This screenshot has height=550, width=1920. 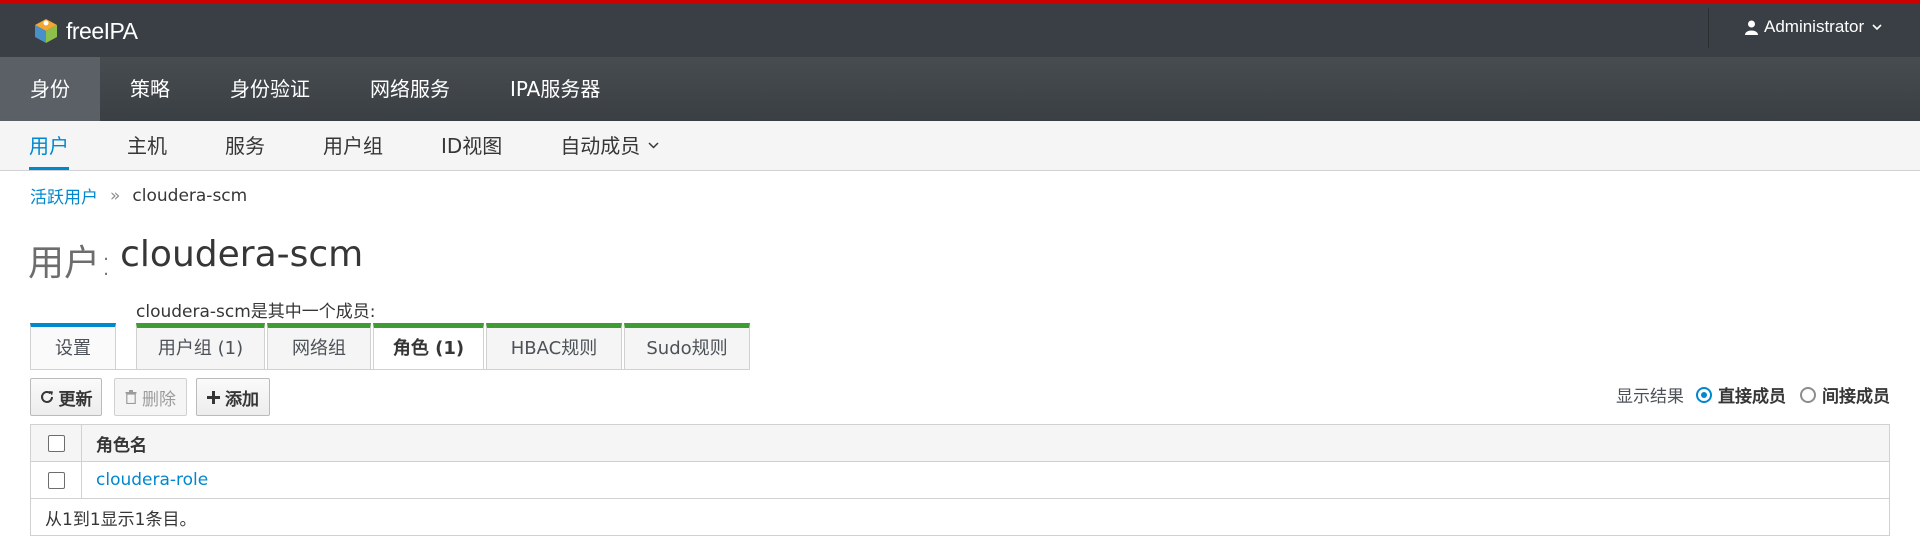 I want to click on masthead: freeIPA Administrator, so click(x=960, y=28).